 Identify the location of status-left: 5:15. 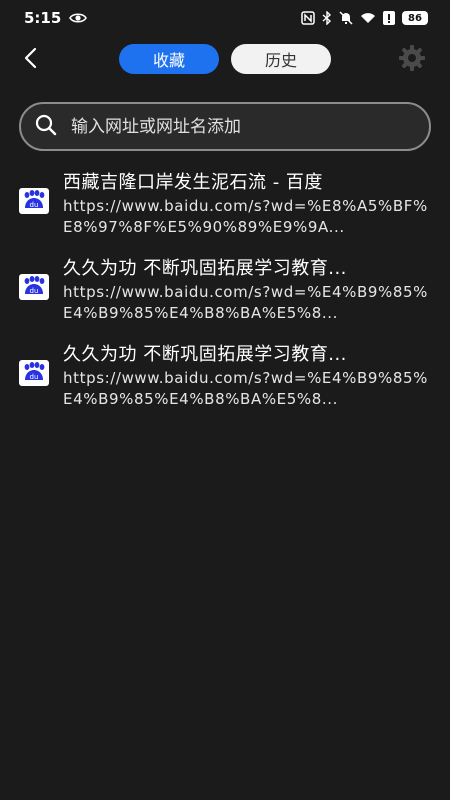
(56, 18).